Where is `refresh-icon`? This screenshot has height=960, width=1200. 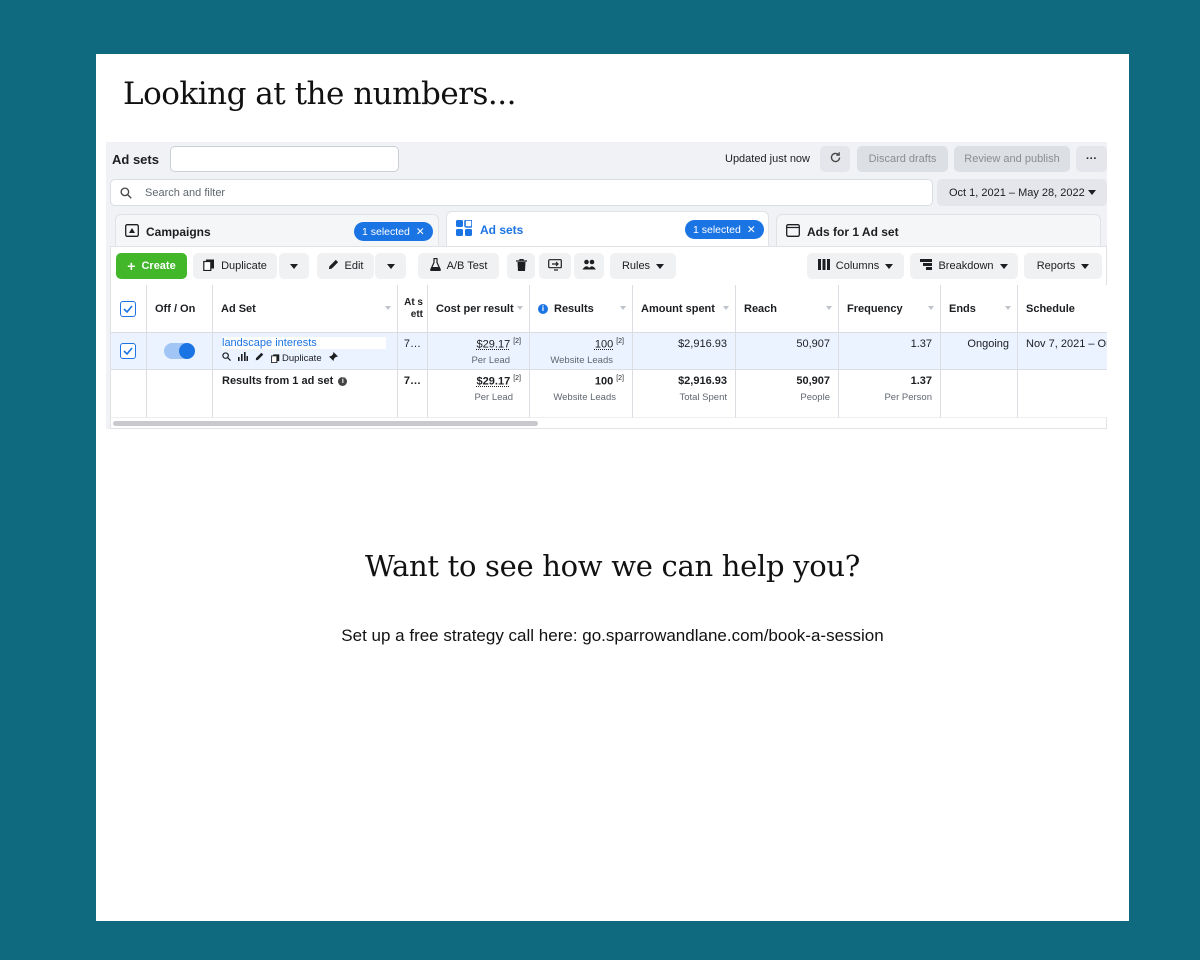 refresh-icon is located at coordinates (835, 159).